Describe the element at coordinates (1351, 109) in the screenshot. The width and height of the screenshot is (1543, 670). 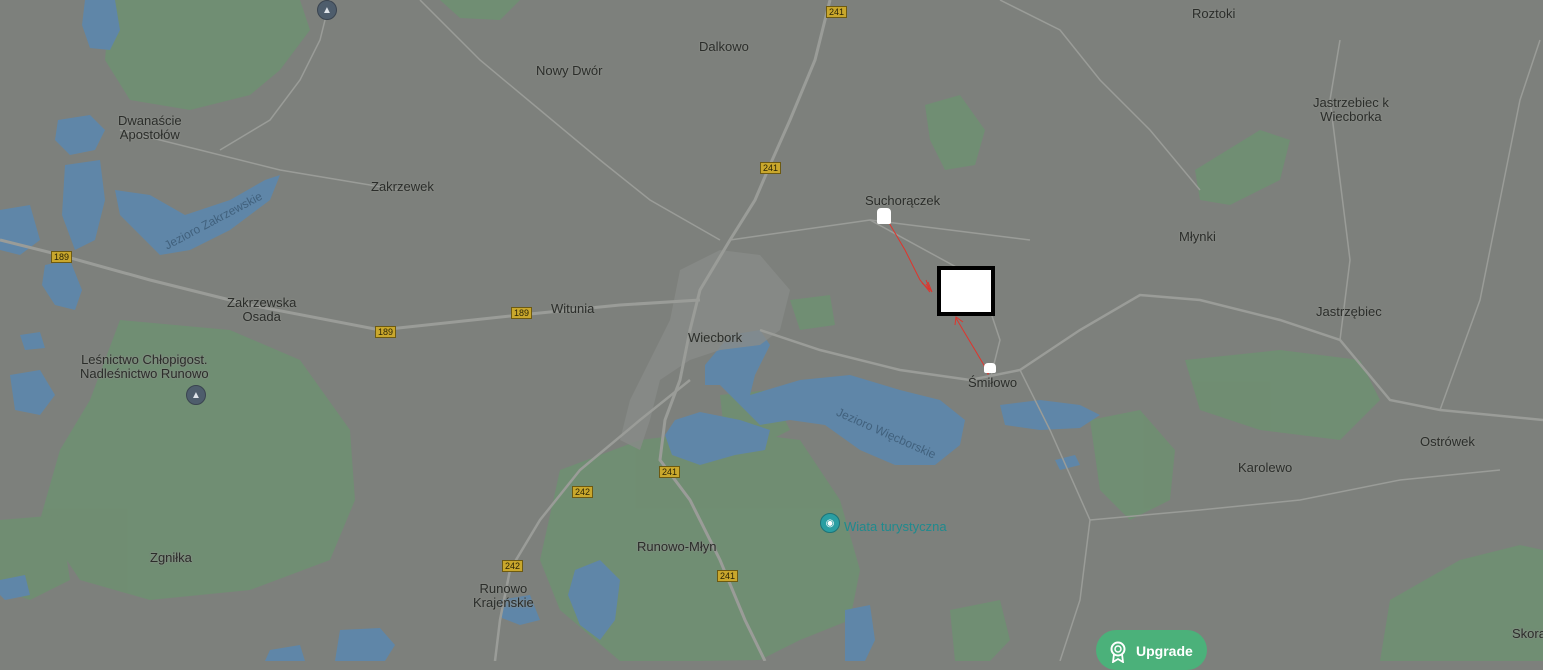
I see `place-label-jastrzebiec-k-wiecborka: Jastrzebiec k Wiecborka` at that location.